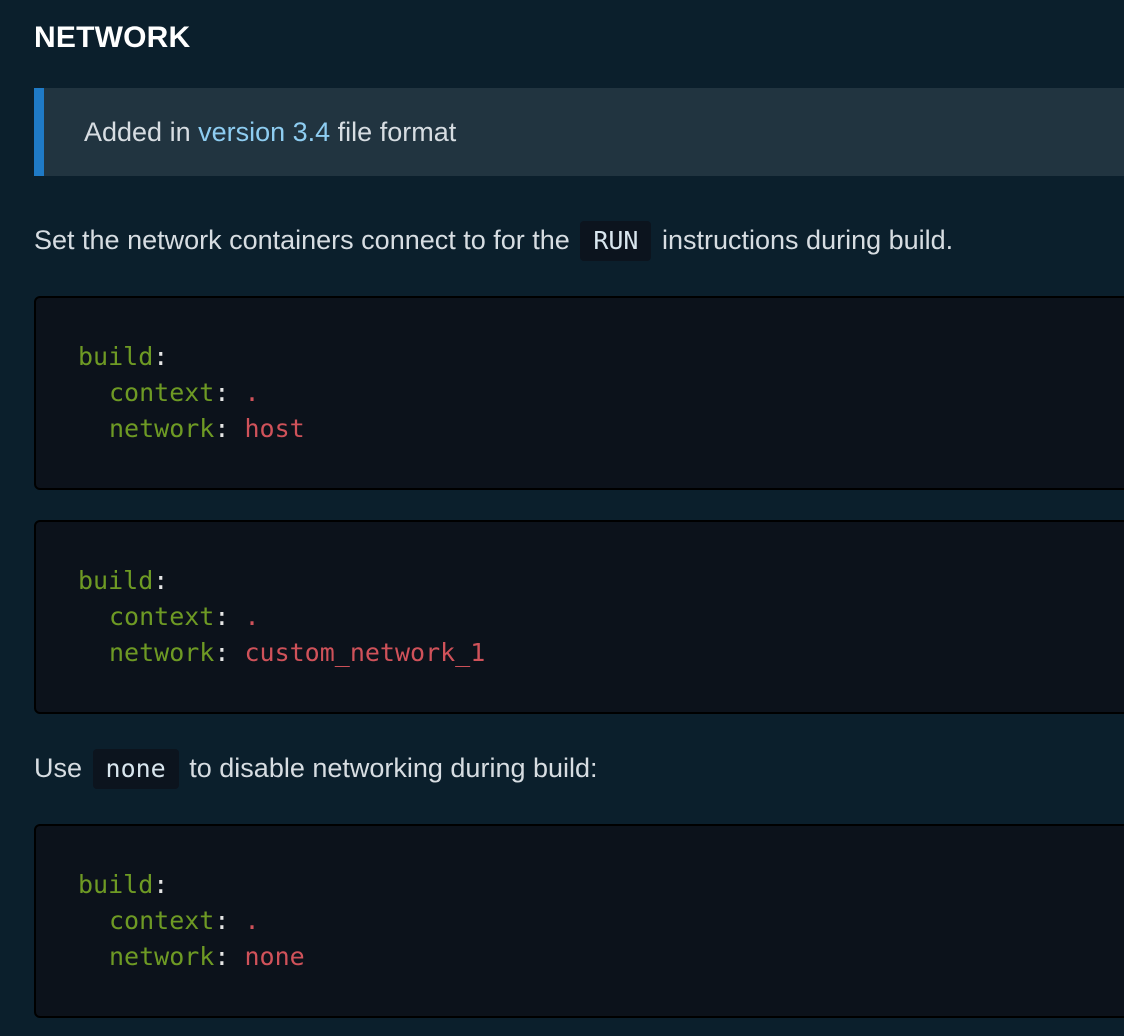  What do you see at coordinates (616, 241) in the screenshot?
I see `run-inline-code: RUN` at bounding box center [616, 241].